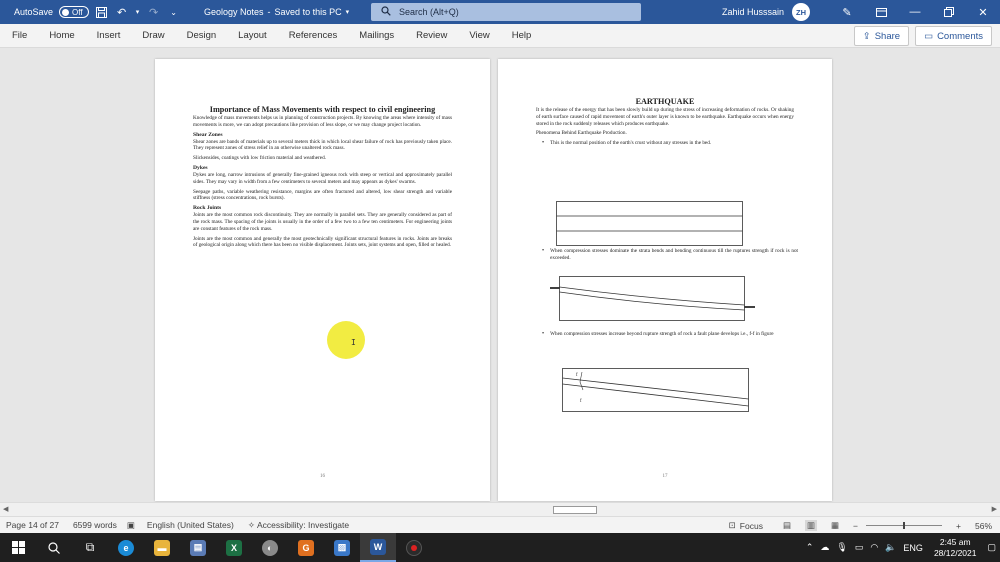 This screenshot has width=1000, height=562. What do you see at coordinates (154, 12) in the screenshot?
I see `redo-icon: ↷` at bounding box center [154, 12].